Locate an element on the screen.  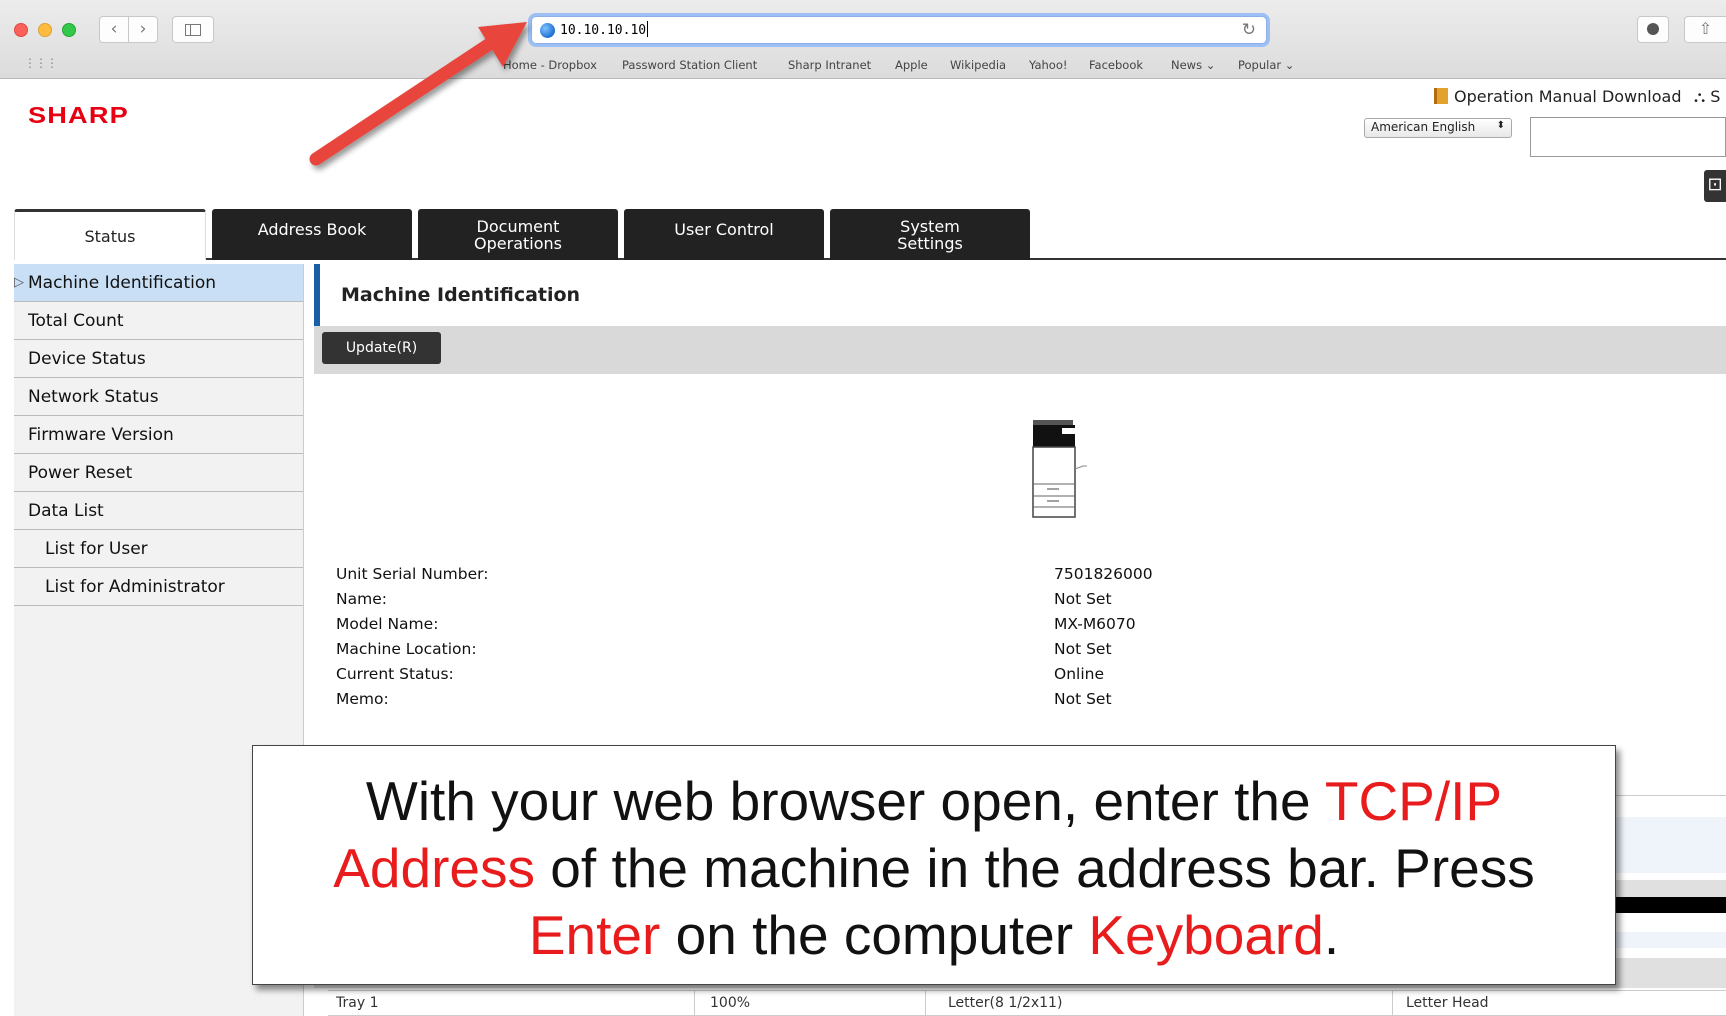
current-item-icon: ▷ is located at coordinates (19, 282).